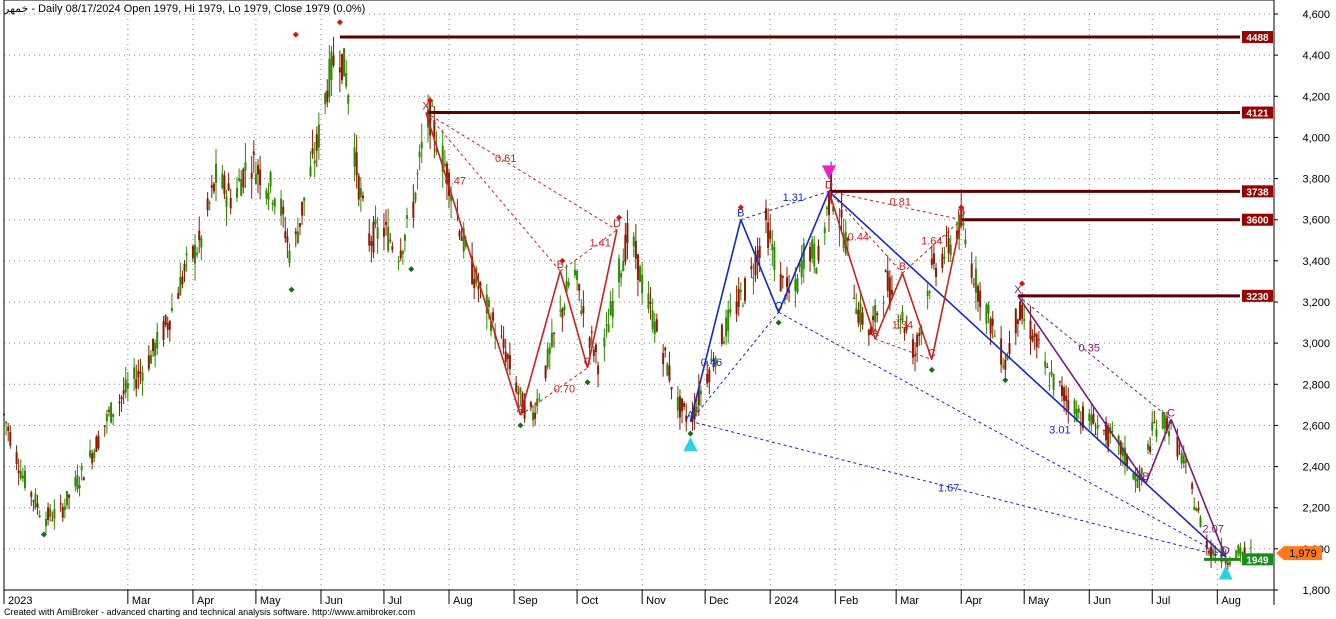 The width and height of the screenshot is (1336, 619). What do you see at coordinates (1316, 591) in the screenshot?
I see `y-tick-label: 1,800` at bounding box center [1316, 591].